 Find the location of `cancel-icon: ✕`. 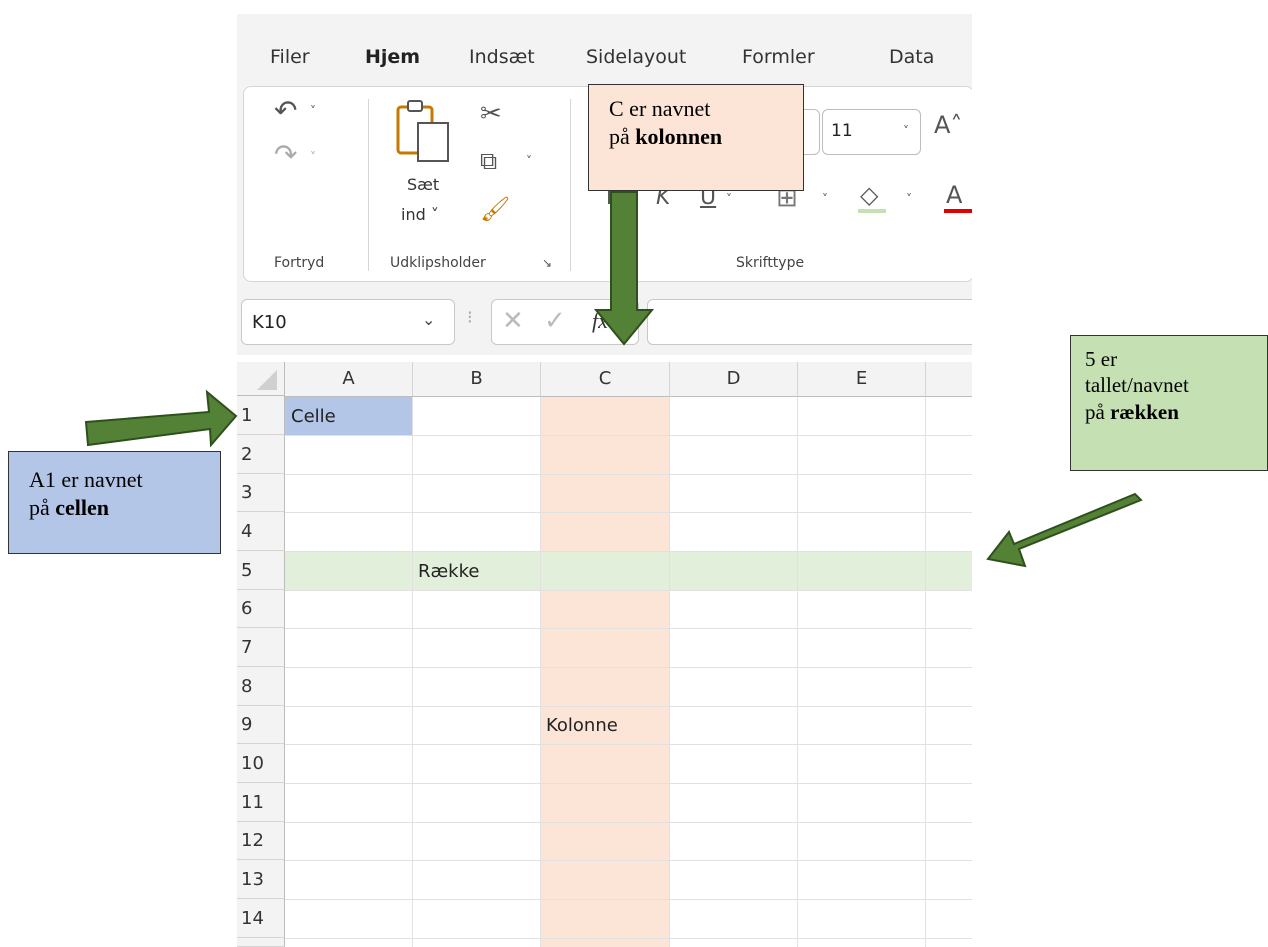

cancel-icon: ✕ is located at coordinates (513, 321).